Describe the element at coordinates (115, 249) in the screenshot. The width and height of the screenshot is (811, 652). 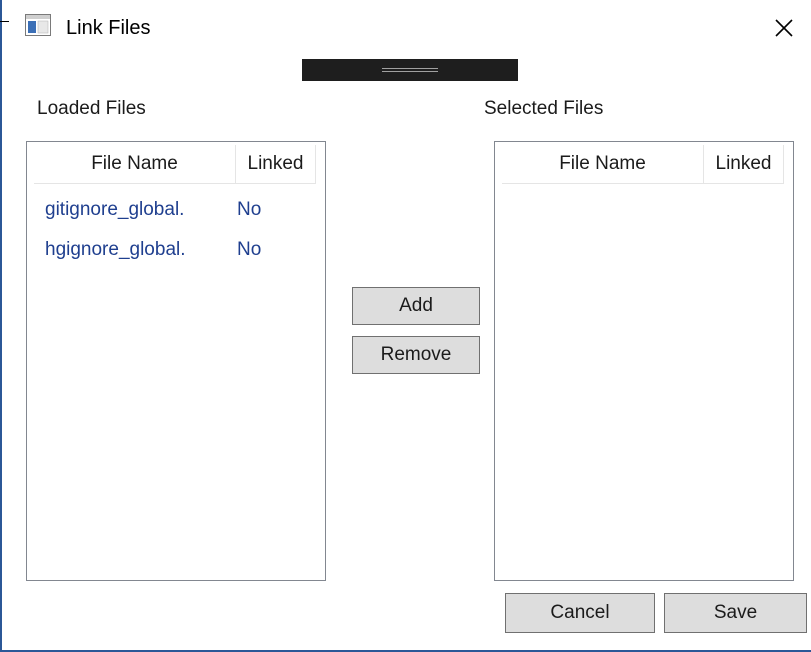
I see `file-name-cell: hgignore_global.` at that location.